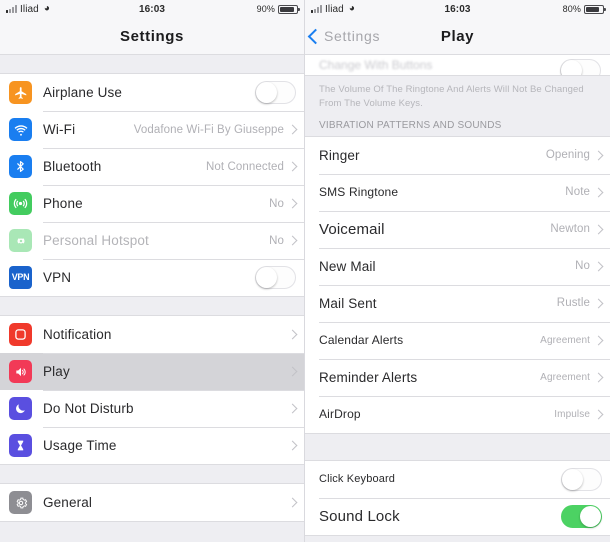 The image size is (610, 542). Describe the element at coordinates (20, 240) in the screenshot. I see `hotspot-icon` at that location.